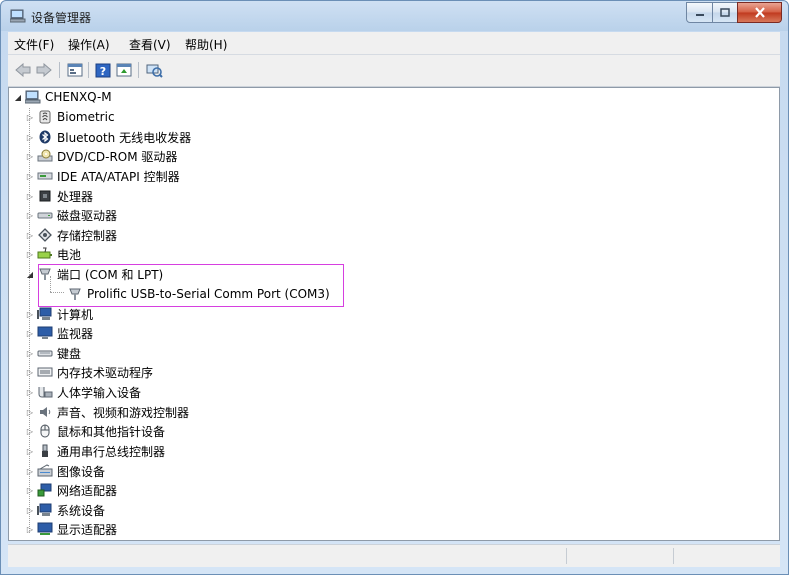 Image resolution: width=789 pixels, height=575 pixels. What do you see at coordinates (102, 176) in the screenshot?
I see `tree-item-ide: ▷ IDE ATA/ATAPI 控制器` at bounding box center [102, 176].